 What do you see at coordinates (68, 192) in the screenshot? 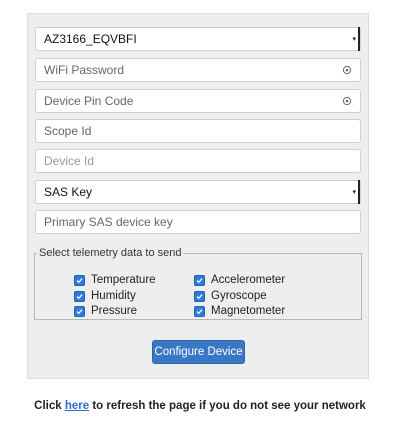
I see `auth-type-value: SAS Key` at bounding box center [68, 192].